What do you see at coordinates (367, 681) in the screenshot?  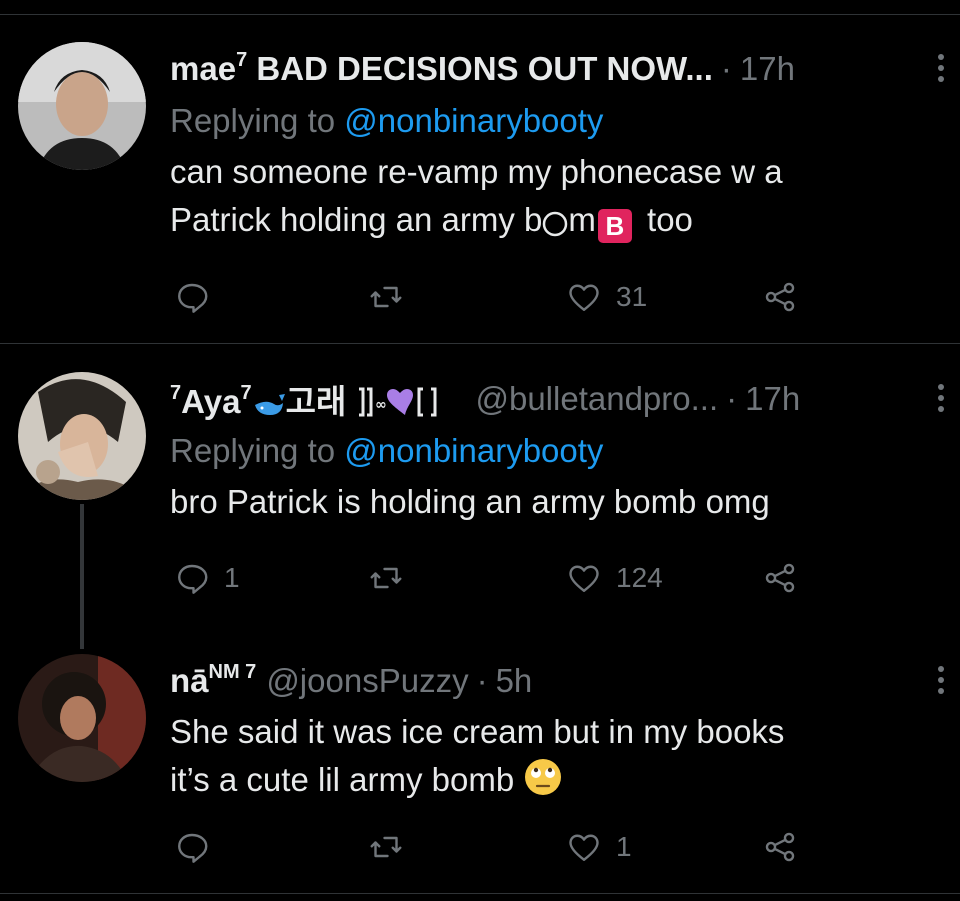 I see `handle: @joonsPuzzy` at bounding box center [367, 681].